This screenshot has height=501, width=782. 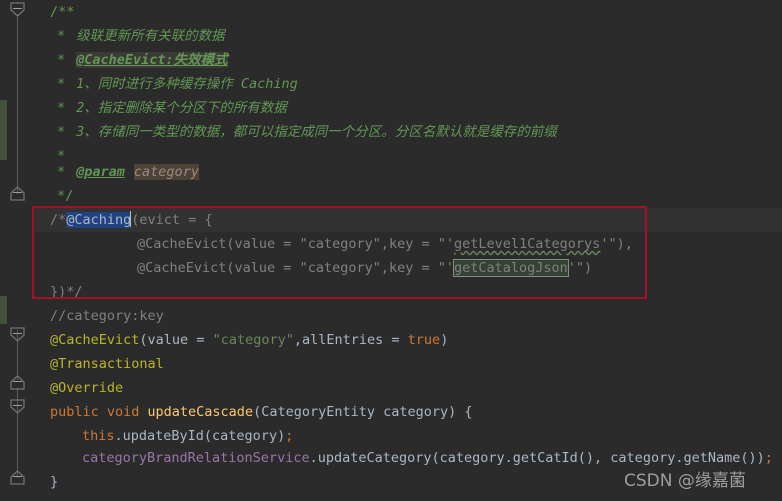 I want to click on fold-marker-expand-anno, so click(x=17, y=382).